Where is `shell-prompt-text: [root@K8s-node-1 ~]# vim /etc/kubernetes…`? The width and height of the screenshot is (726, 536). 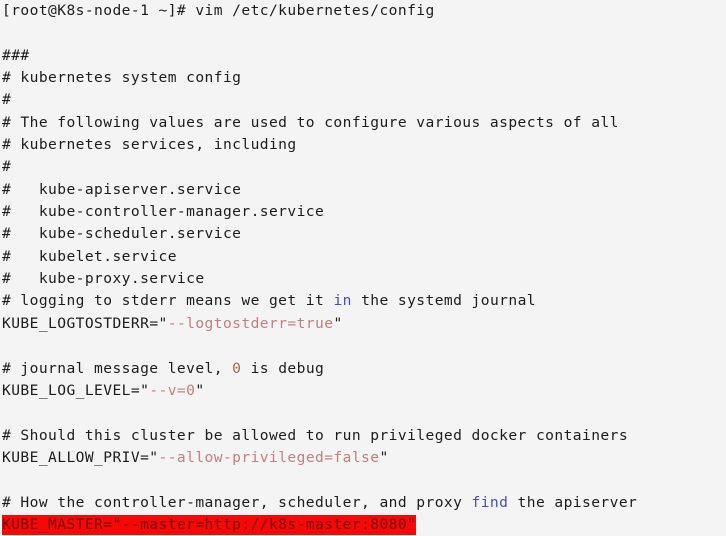 shell-prompt-text: [root@K8s-node-1 ~]# vim /etc/kubernetes… is located at coordinates (218, 10).